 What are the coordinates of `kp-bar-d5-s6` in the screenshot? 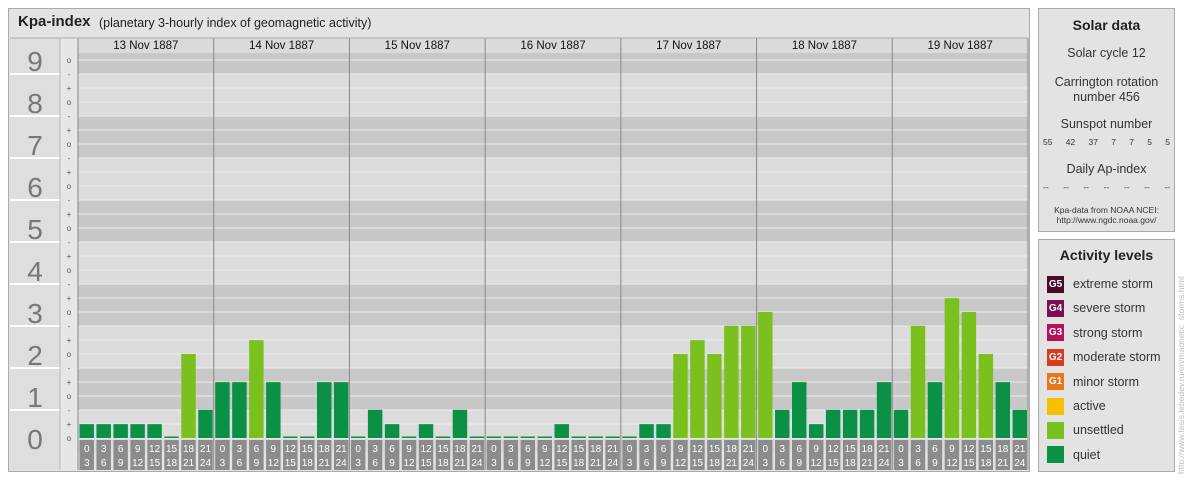 It's located at (867, 423).